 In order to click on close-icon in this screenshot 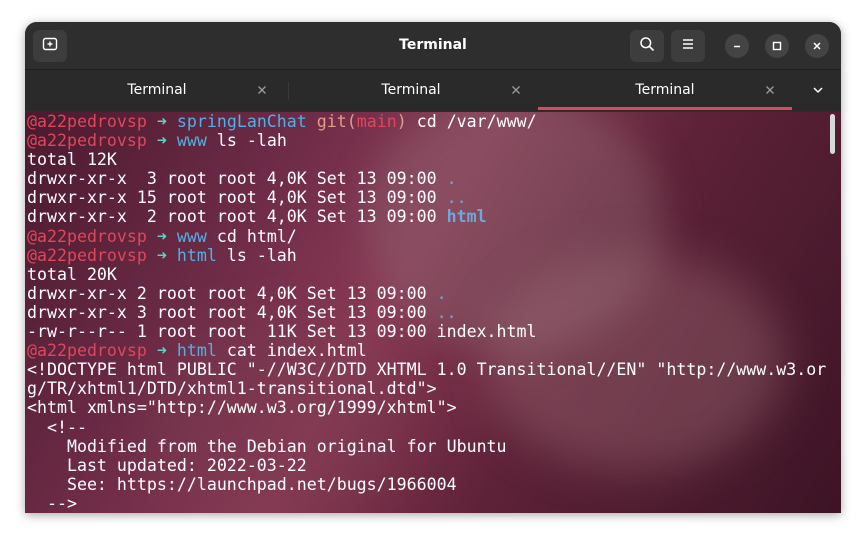, I will do `click(817, 46)`.